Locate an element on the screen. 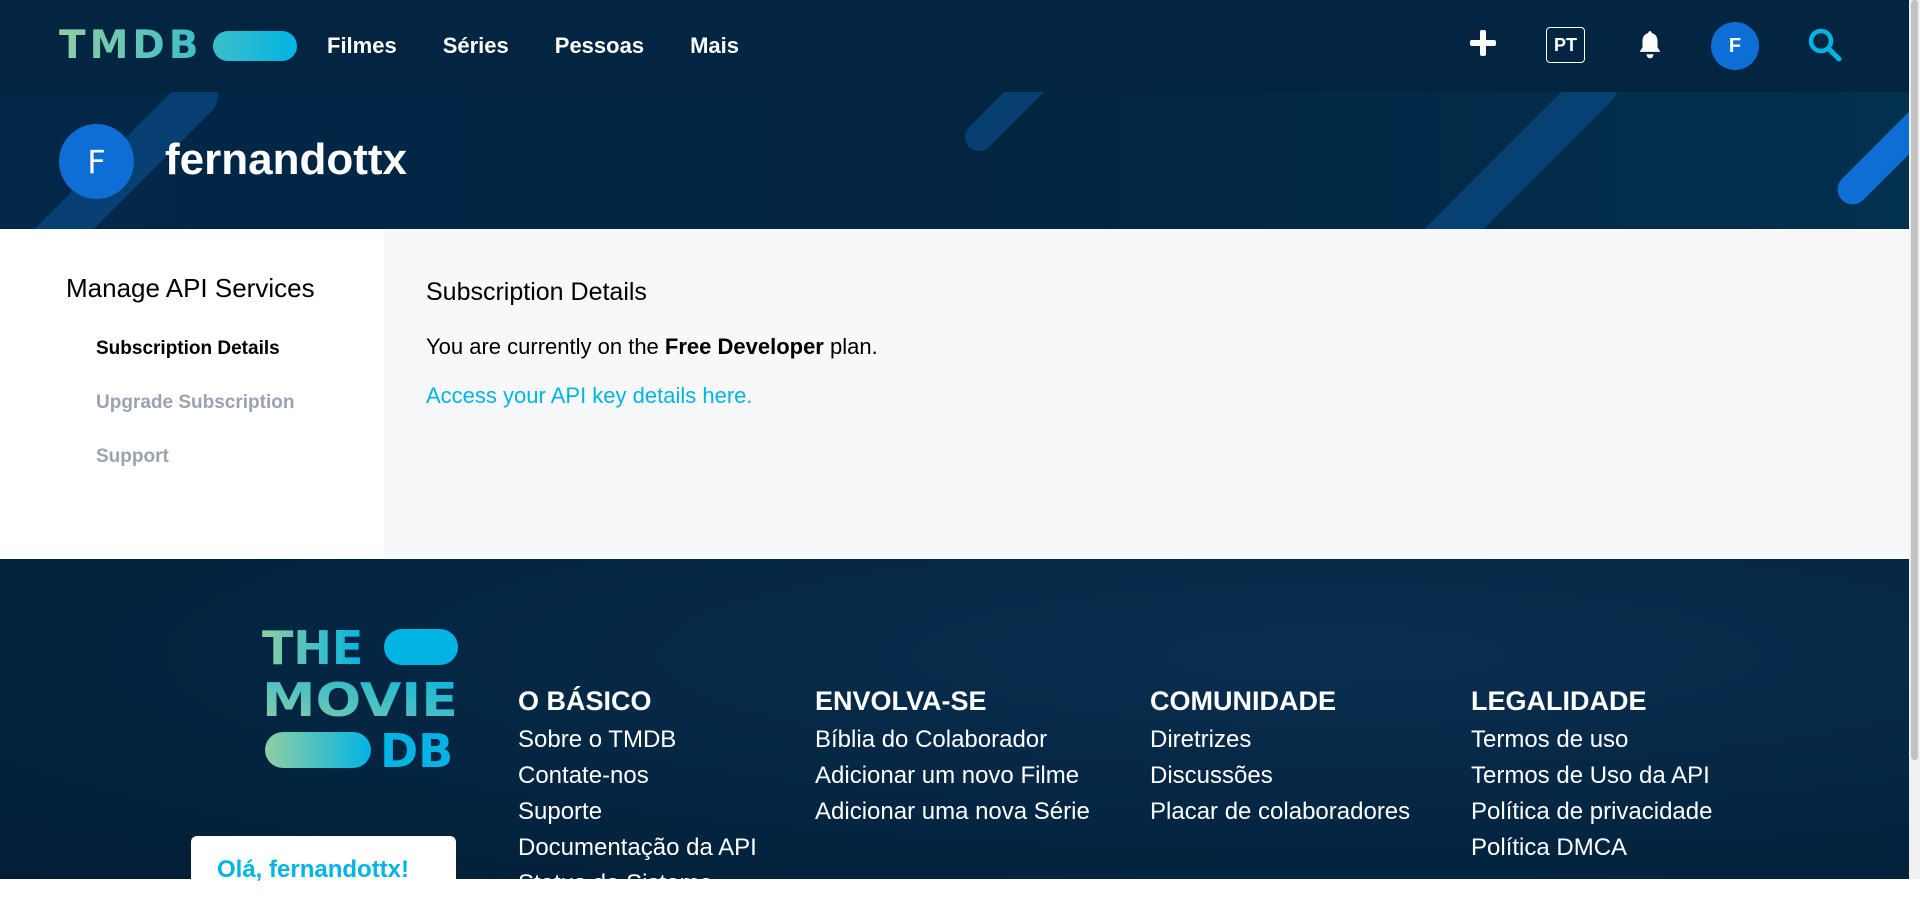  plan-name: Free Developer is located at coordinates (744, 346).